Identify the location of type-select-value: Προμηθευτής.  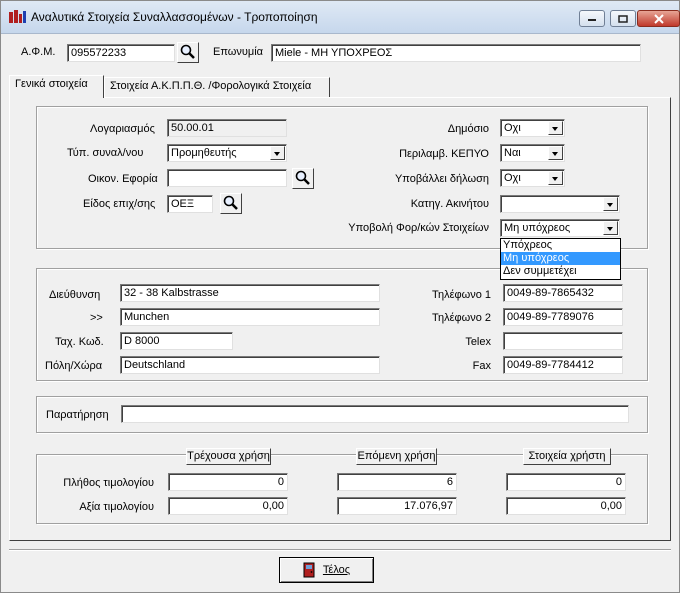
(204, 153).